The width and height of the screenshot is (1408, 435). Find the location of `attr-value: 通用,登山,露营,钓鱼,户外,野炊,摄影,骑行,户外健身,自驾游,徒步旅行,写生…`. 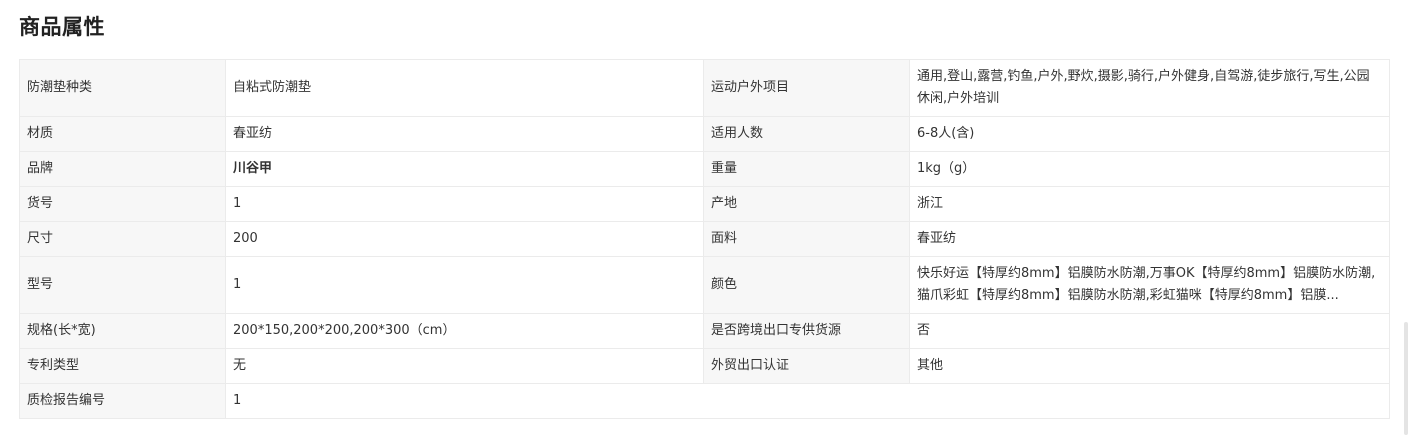

attr-value: 通用,登山,露营,钓鱼,户外,野炊,摄影,骑行,户外健身,自驾游,徒步旅行,写生… is located at coordinates (1149, 88).